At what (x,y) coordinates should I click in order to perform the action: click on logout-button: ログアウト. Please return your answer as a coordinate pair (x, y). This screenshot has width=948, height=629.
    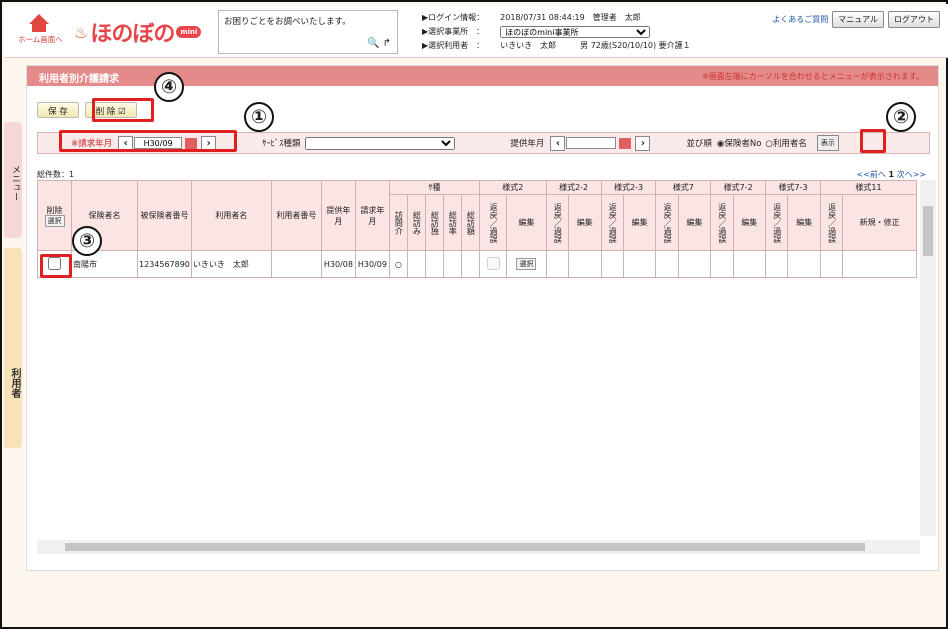
    Looking at the image, I should click on (914, 19).